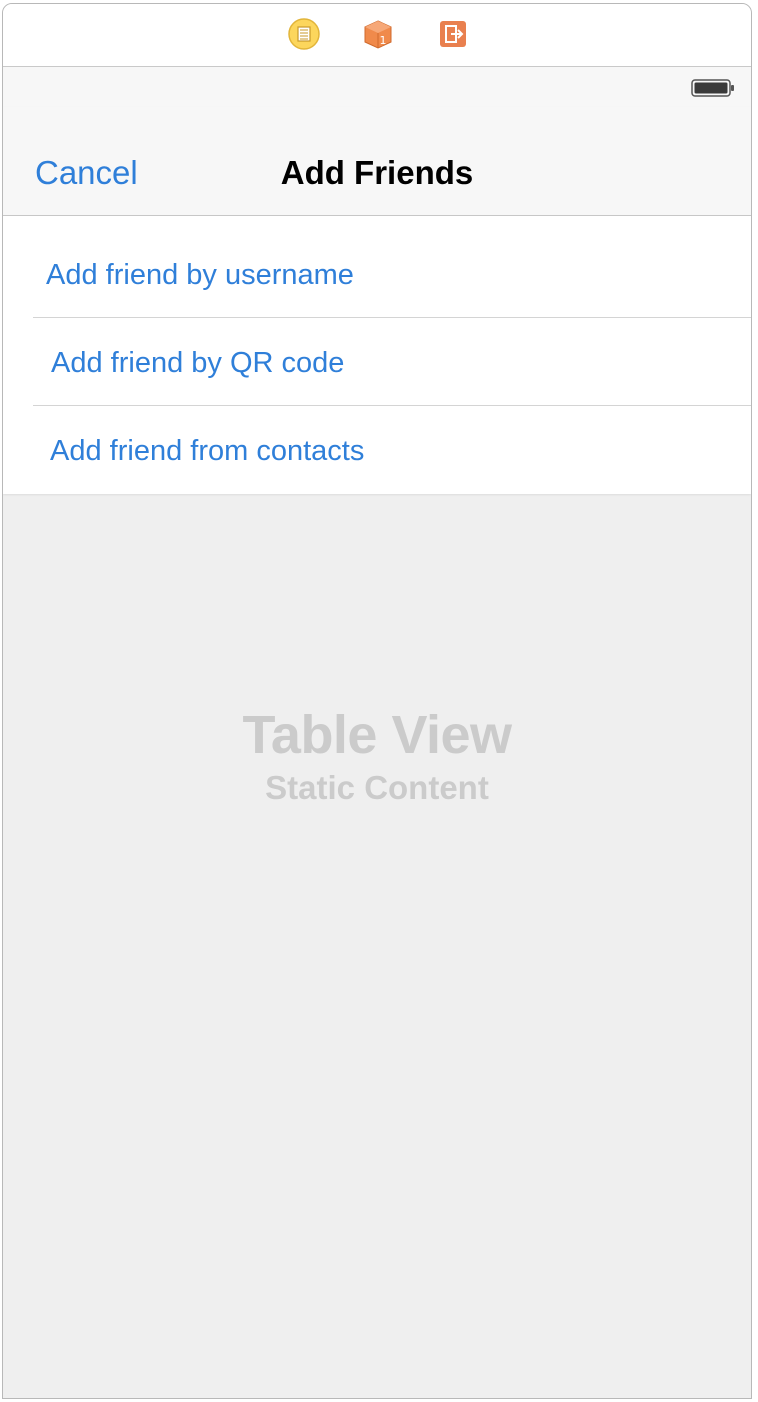 The image size is (758, 1402). What do you see at coordinates (712, 88) in the screenshot?
I see `battery-icon` at bounding box center [712, 88].